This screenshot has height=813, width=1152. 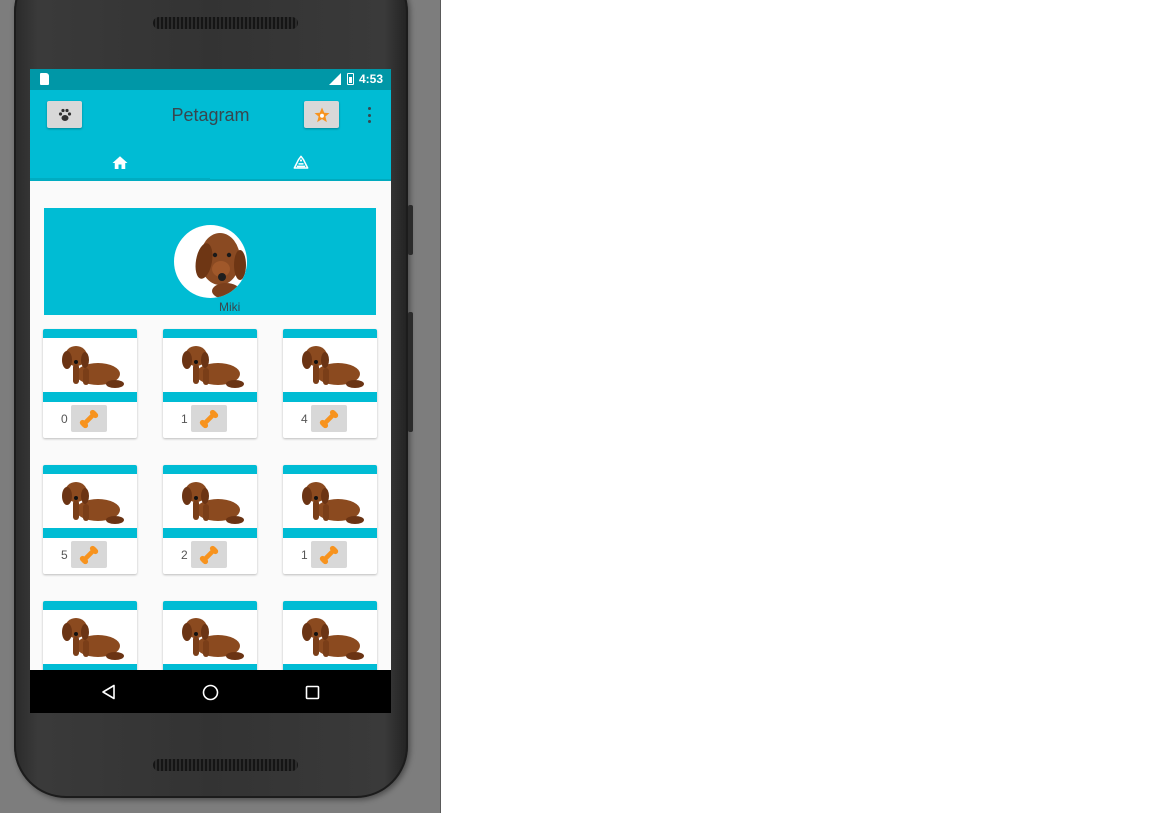 I want to click on emulator-edge, so click(x=440, y=406).